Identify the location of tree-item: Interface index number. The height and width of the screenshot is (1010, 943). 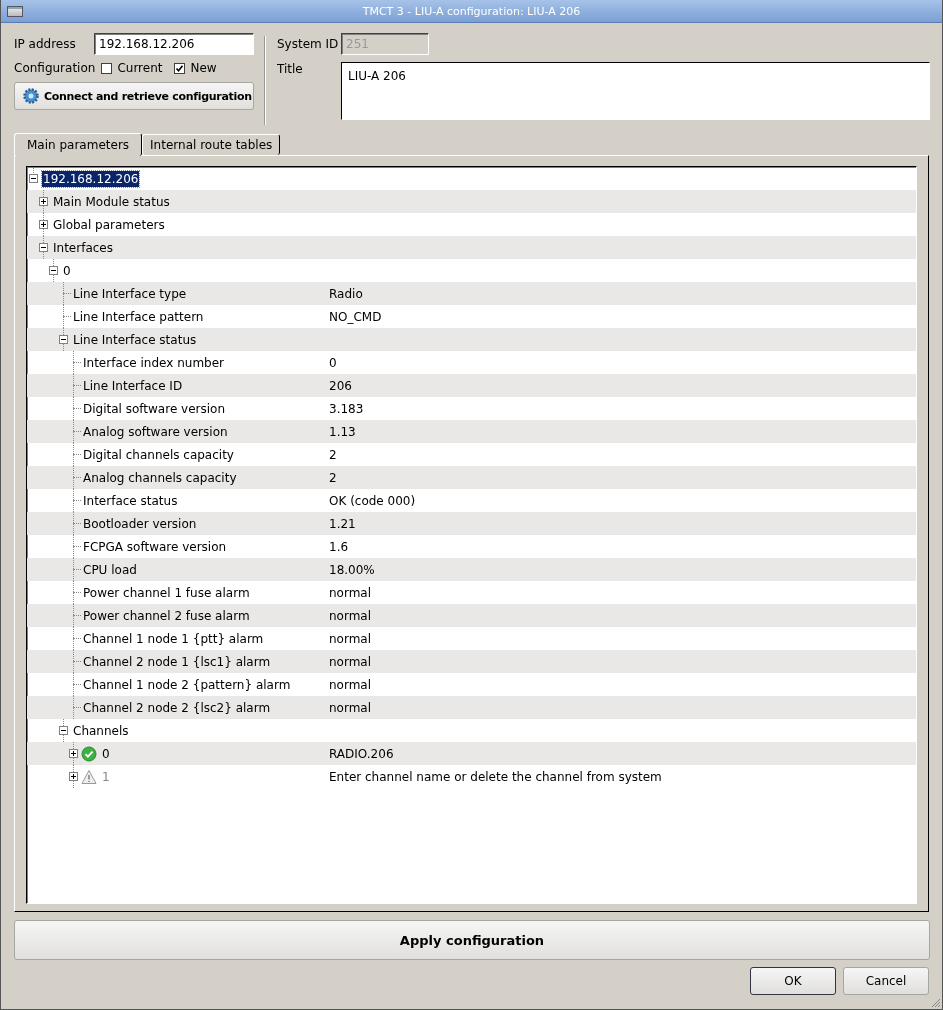
(154, 362).